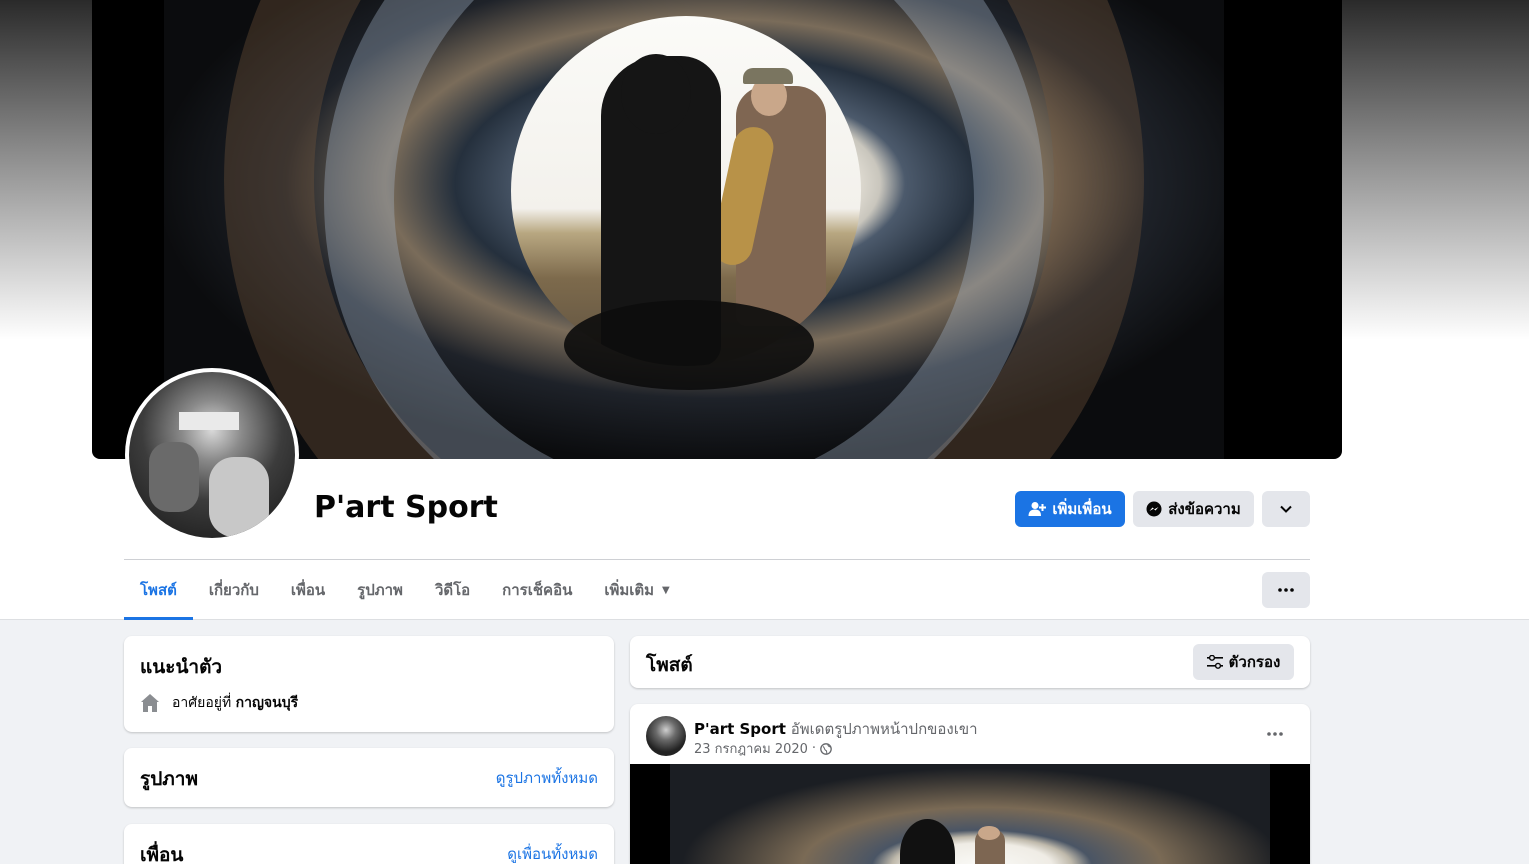 The height and width of the screenshot is (864, 1529). What do you see at coordinates (666, 590) in the screenshot?
I see `caret-down-icon: ▼` at bounding box center [666, 590].